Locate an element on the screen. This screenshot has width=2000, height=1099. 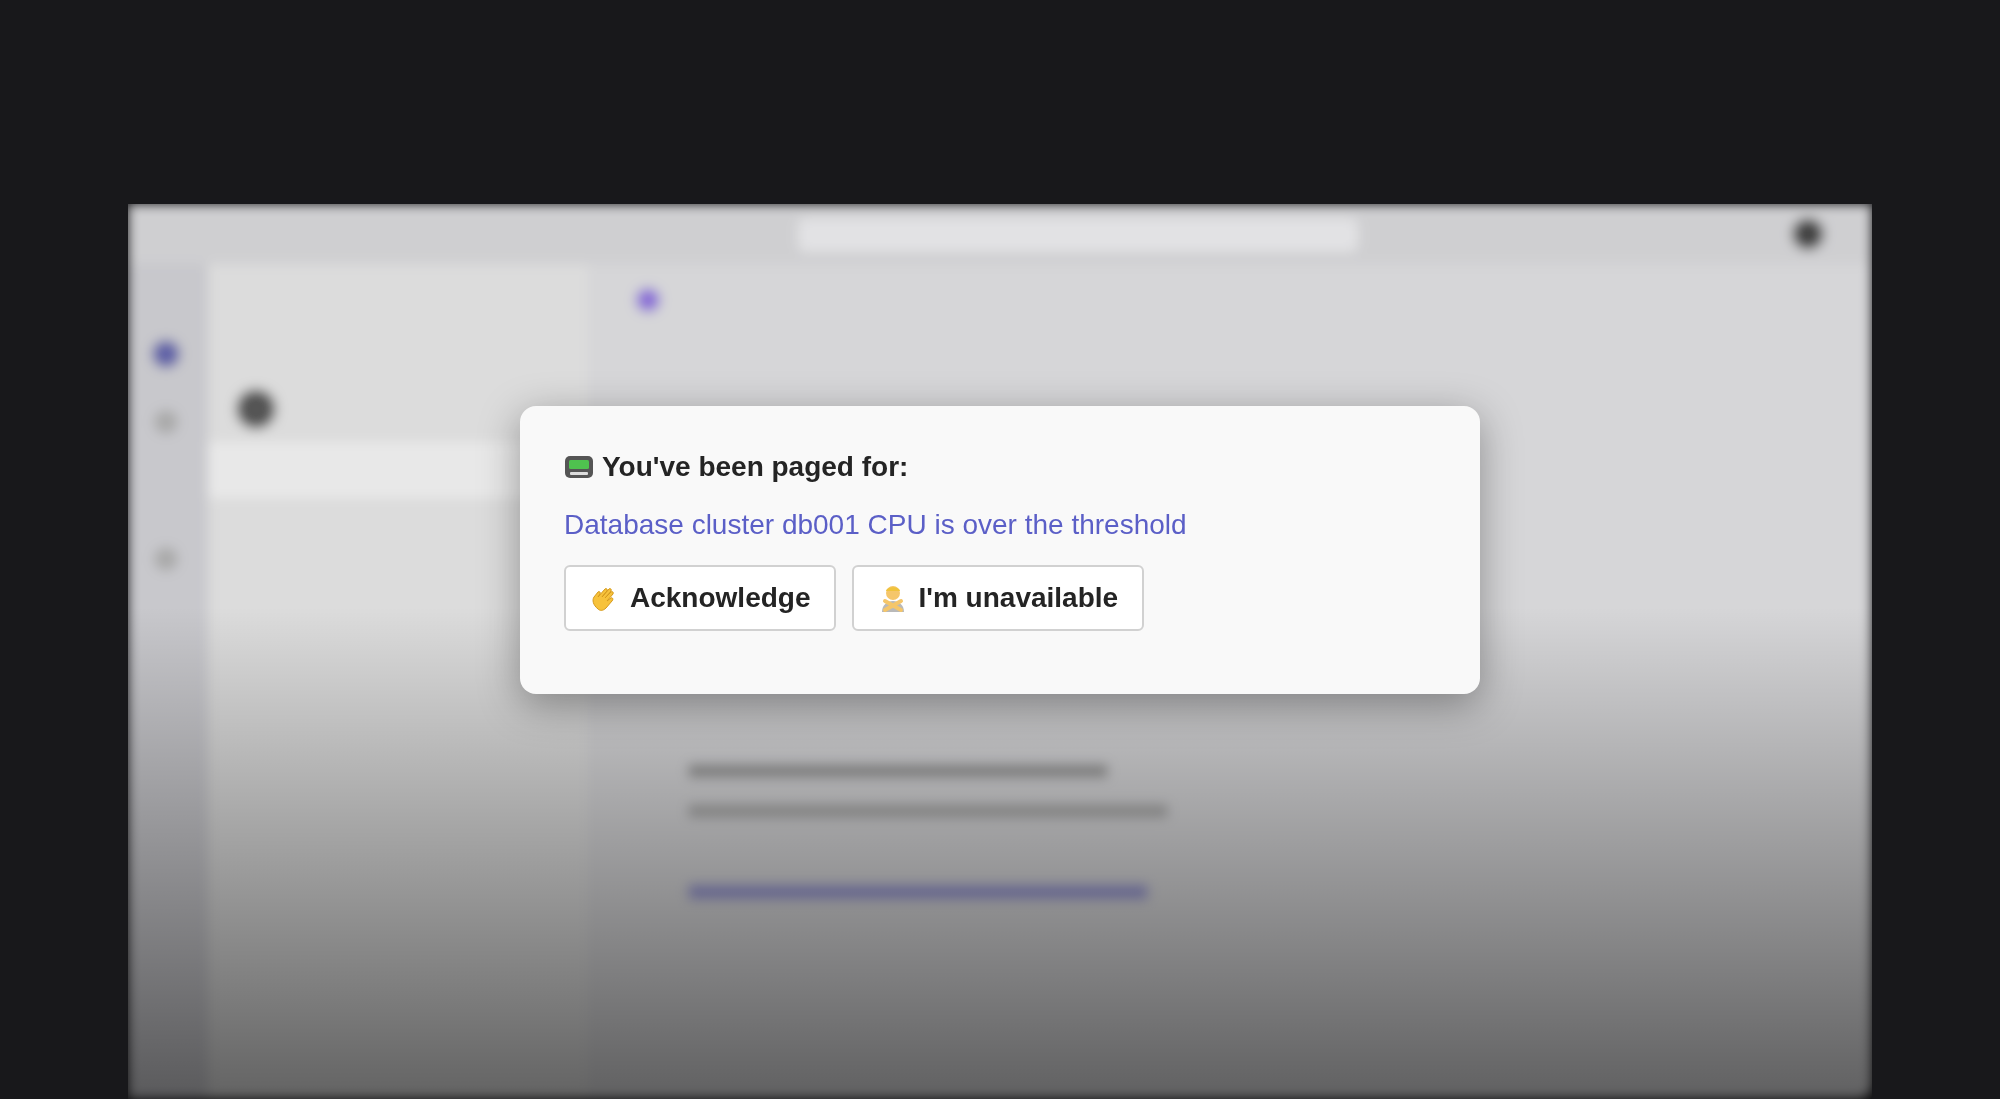
unavailable-button: I'm unavailable is located at coordinates (998, 598).